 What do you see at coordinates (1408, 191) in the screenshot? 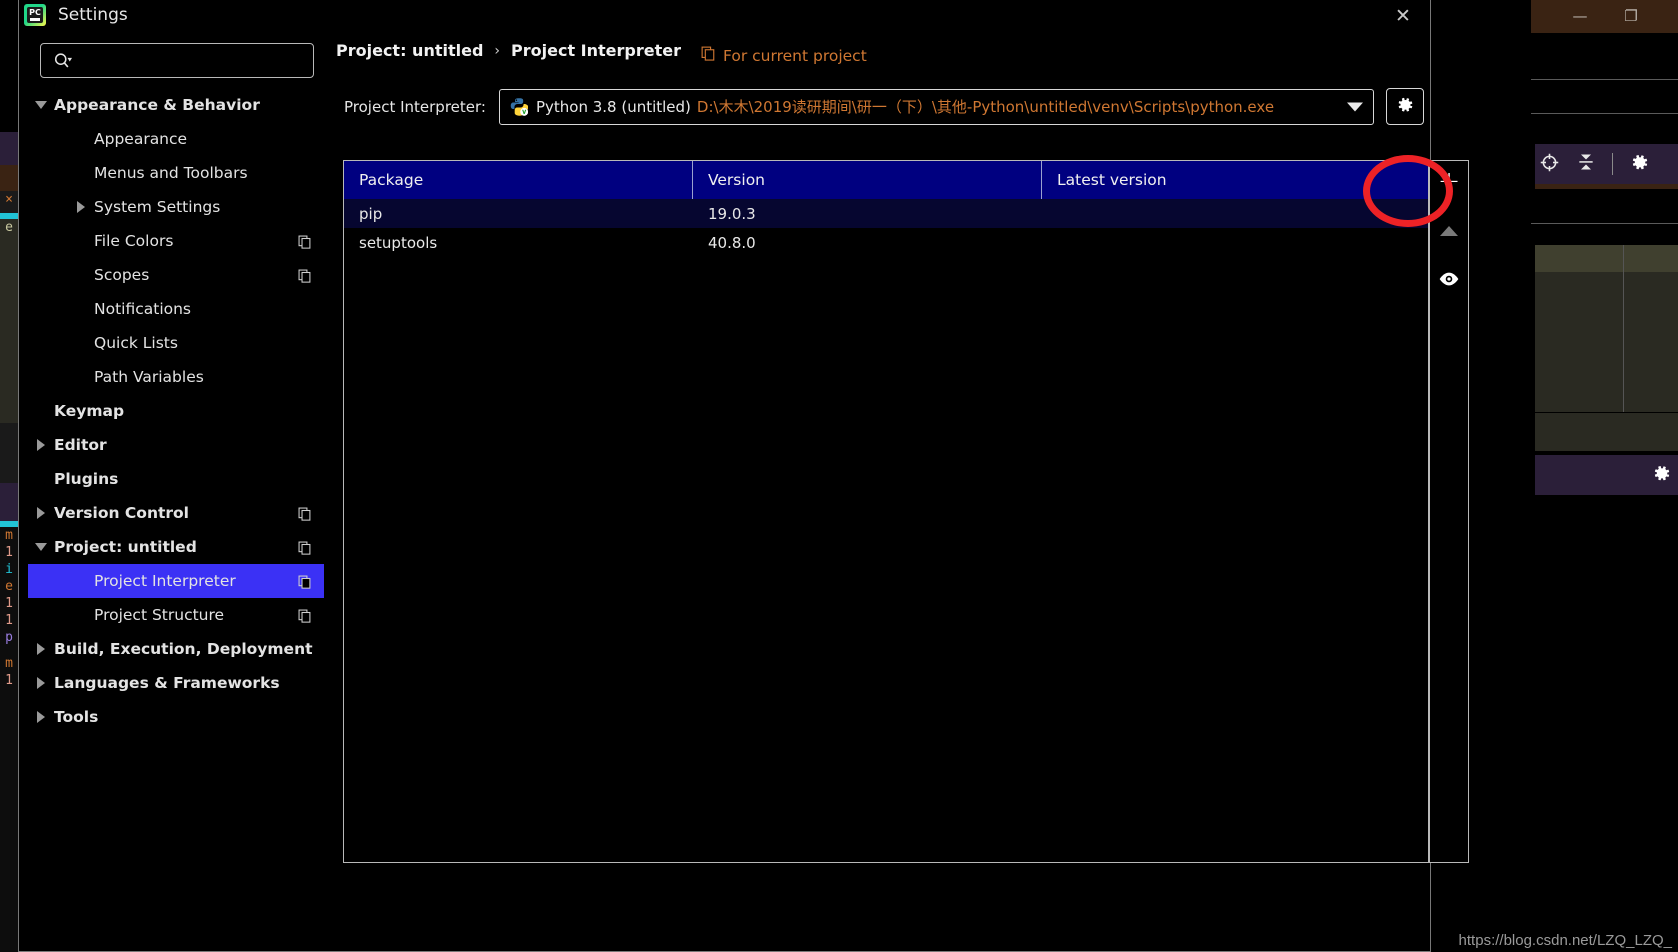
I see `annotation-ellipse` at bounding box center [1408, 191].